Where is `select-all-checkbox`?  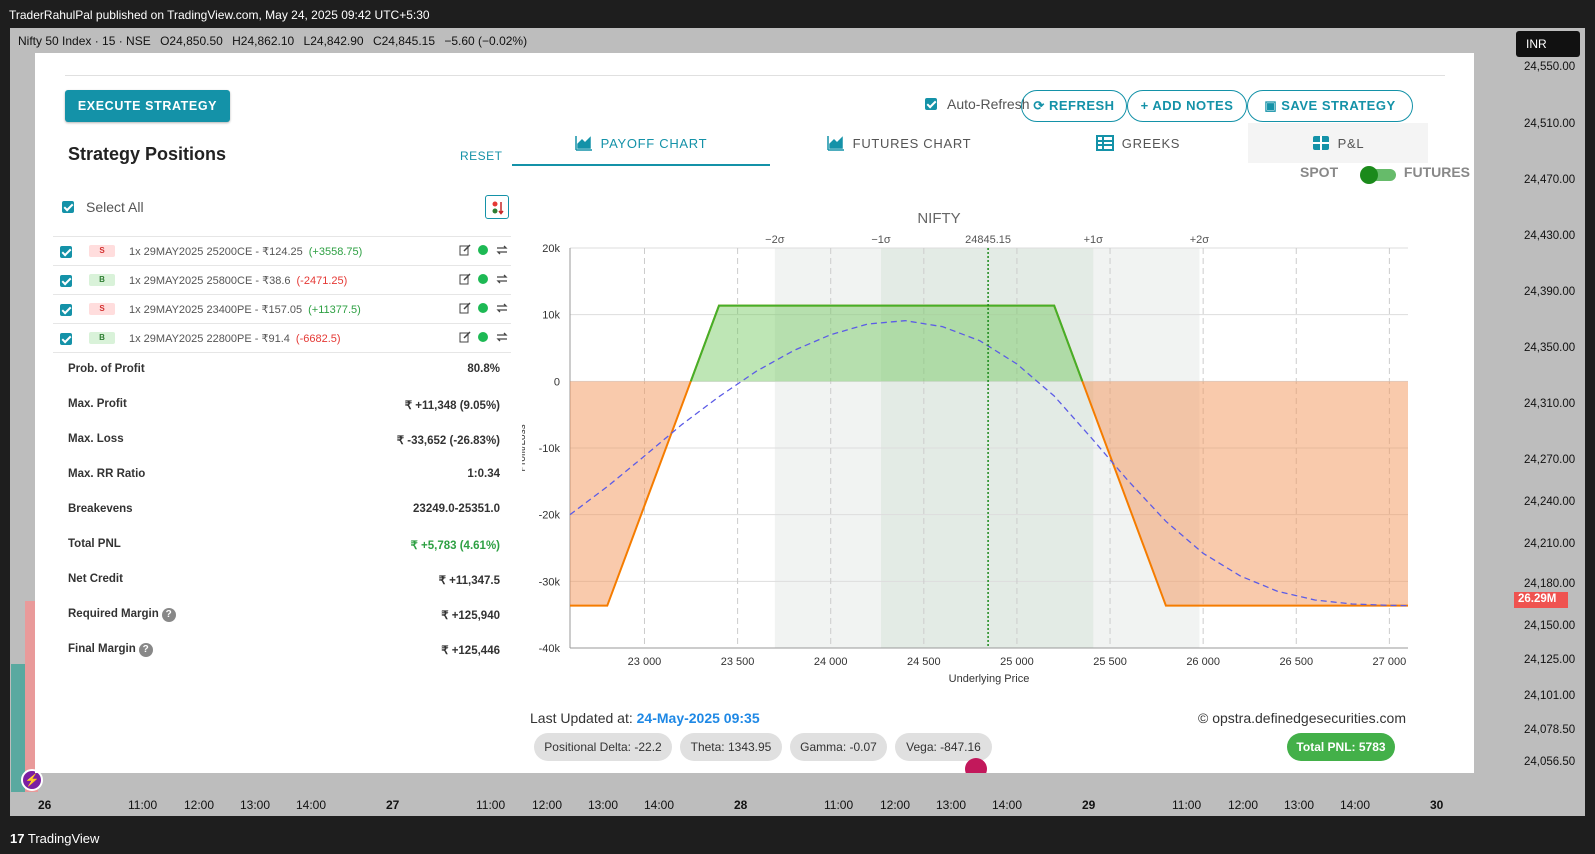 select-all-checkbox is located at coordinates (68, 207).